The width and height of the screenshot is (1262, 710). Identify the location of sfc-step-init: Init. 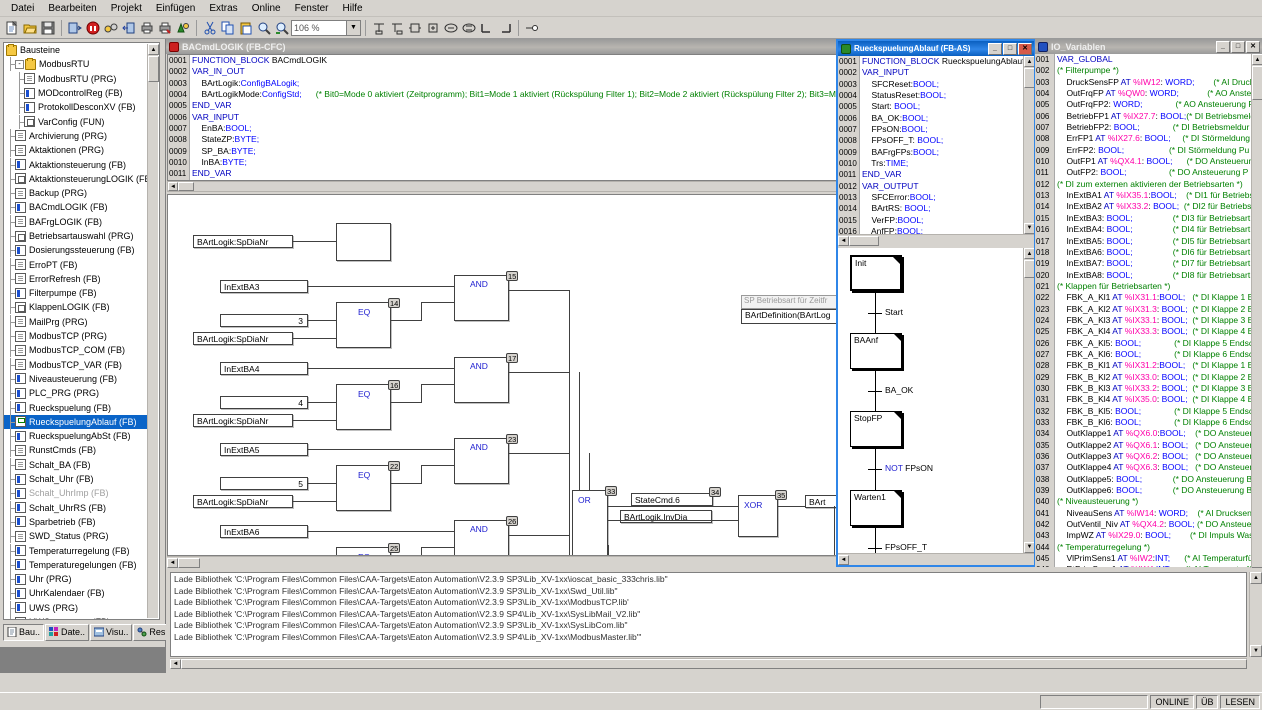
(876, 273).